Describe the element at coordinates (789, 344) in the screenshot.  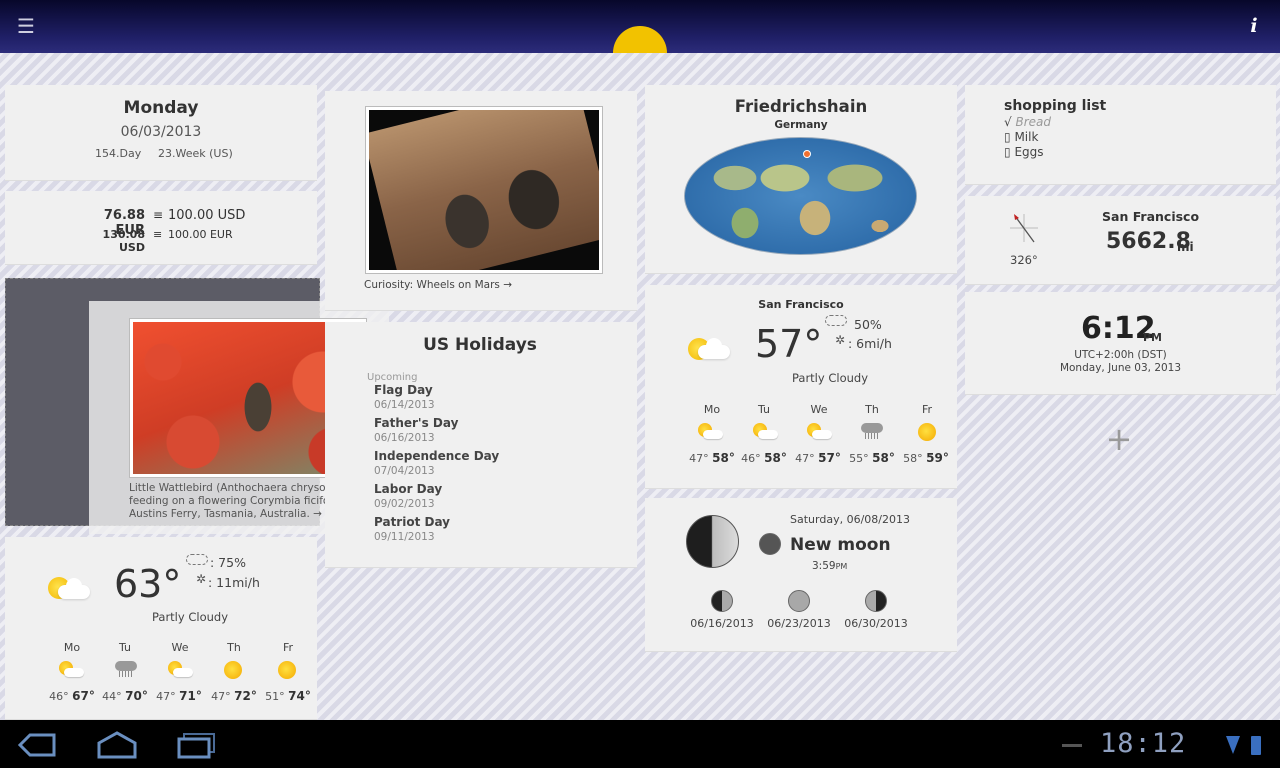
I see `current-temperature: 57°` at that location.